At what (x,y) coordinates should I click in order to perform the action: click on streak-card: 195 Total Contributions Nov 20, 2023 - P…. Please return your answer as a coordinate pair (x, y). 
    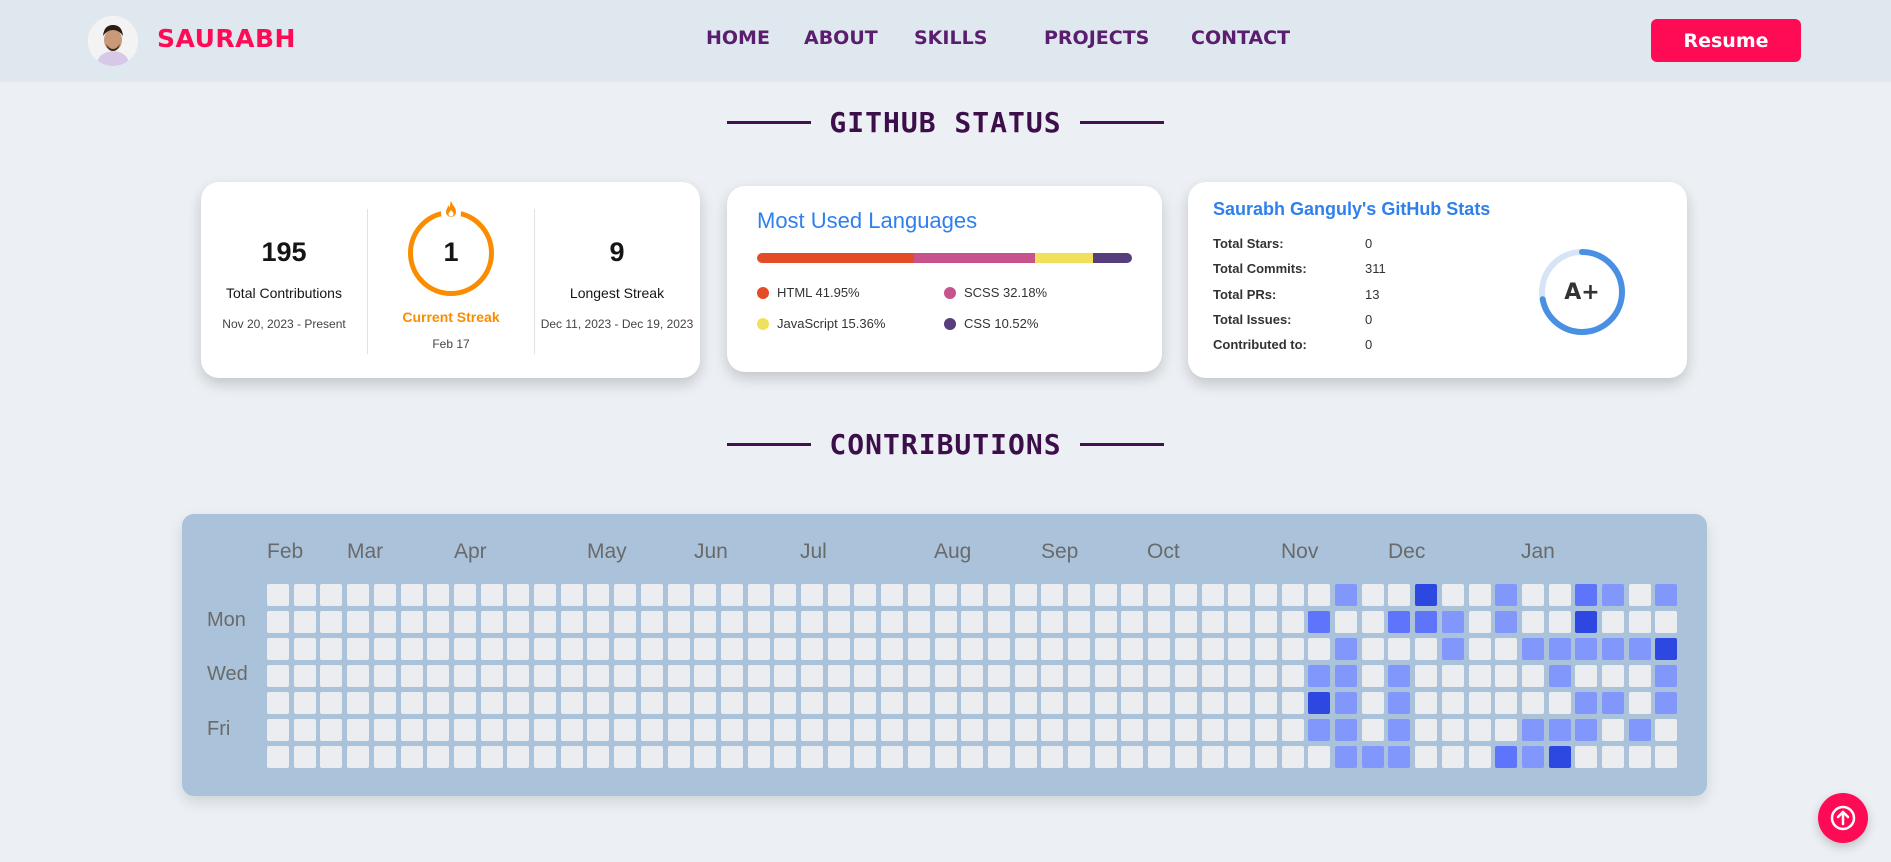
    Looking at the image, I should click on (450, 280).